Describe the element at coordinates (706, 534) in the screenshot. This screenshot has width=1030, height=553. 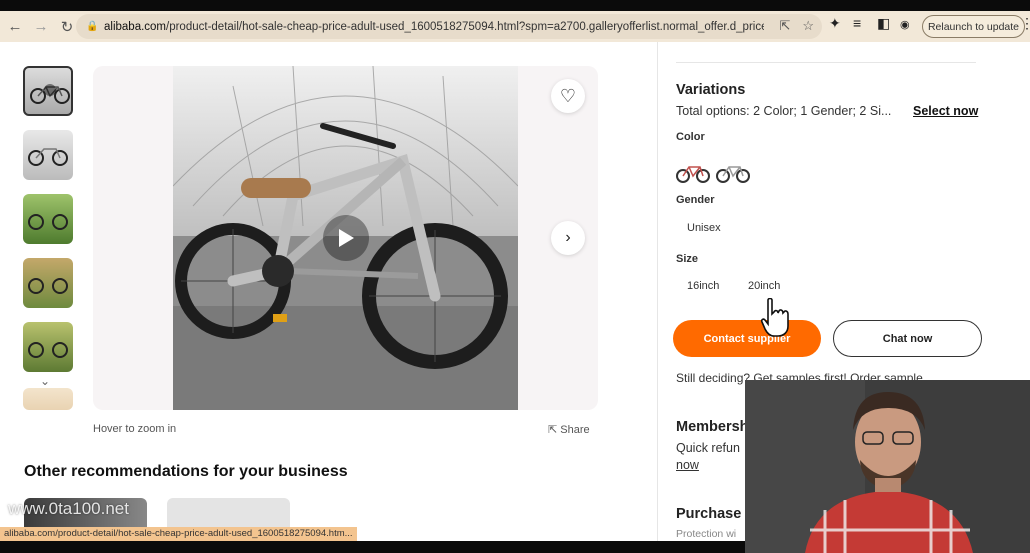
I see `protection-text: Protection wi` at that location.